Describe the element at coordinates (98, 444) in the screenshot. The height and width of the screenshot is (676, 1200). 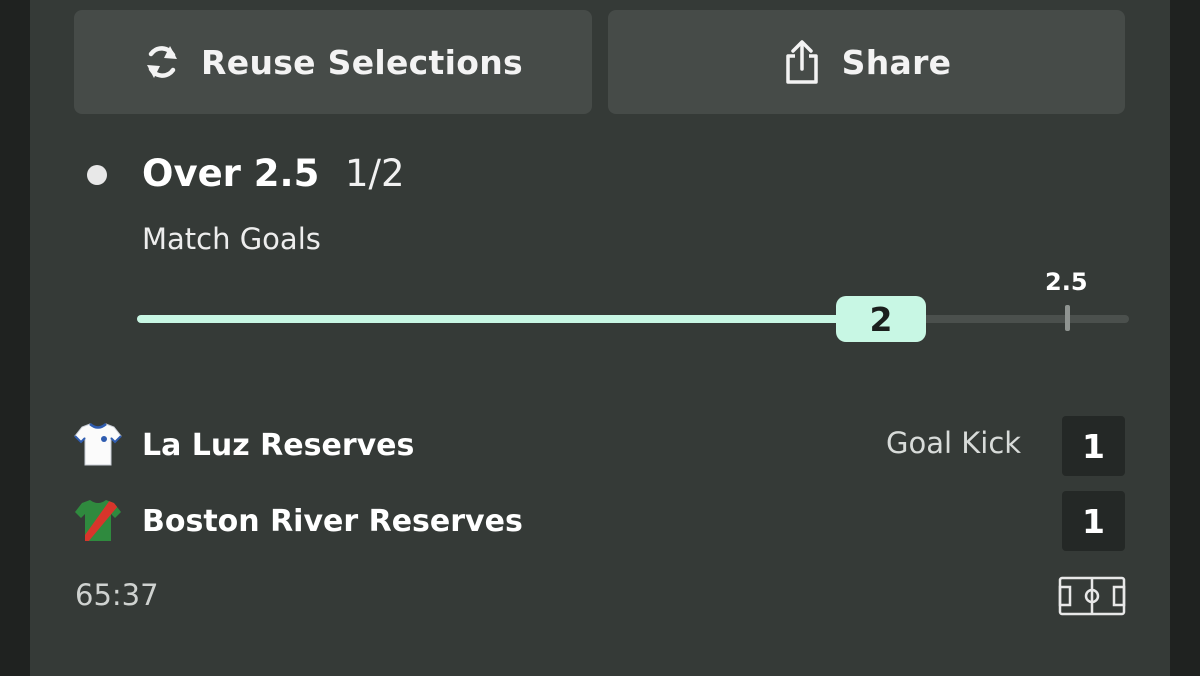
I see `white-shirt-icon` at that location.